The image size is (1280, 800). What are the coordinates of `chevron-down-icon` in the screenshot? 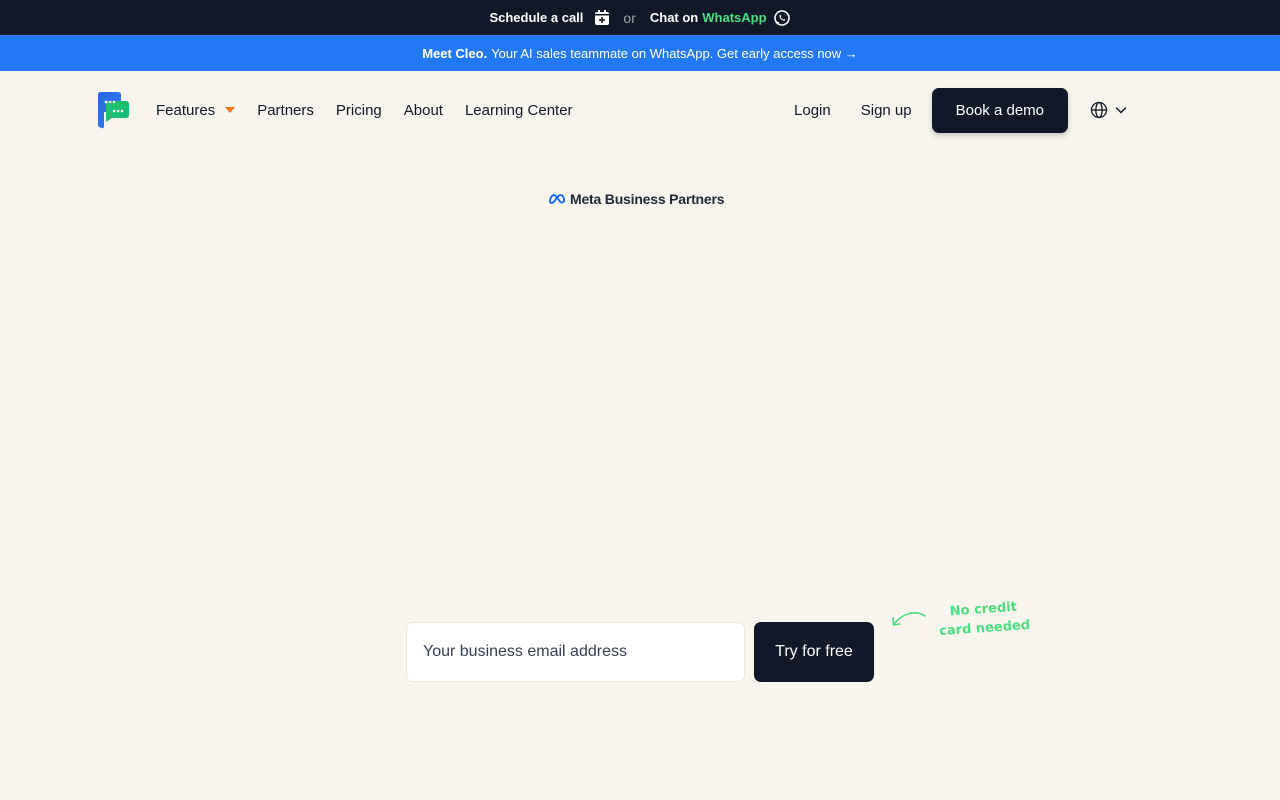 It's located at (1121, 110).